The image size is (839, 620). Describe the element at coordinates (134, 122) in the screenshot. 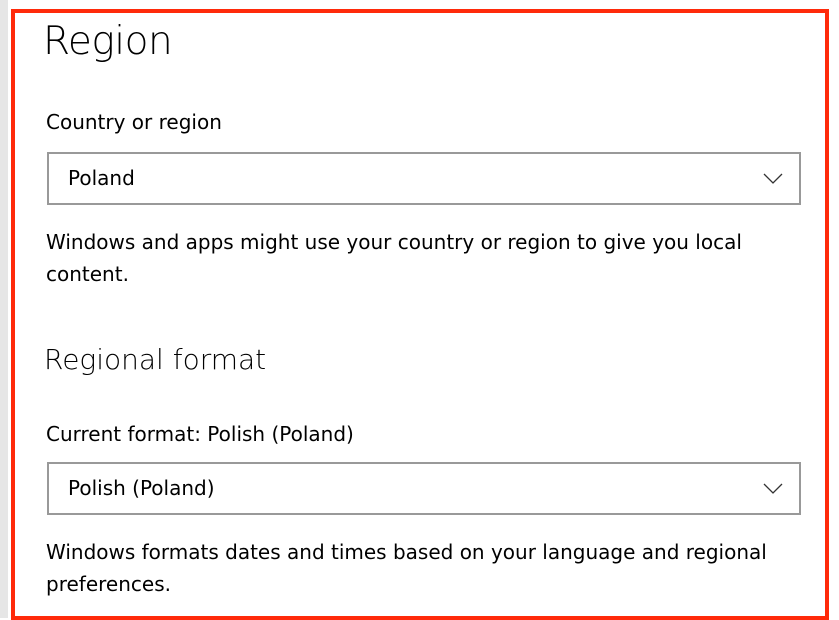

I see `country-label: Country or region` at that location.